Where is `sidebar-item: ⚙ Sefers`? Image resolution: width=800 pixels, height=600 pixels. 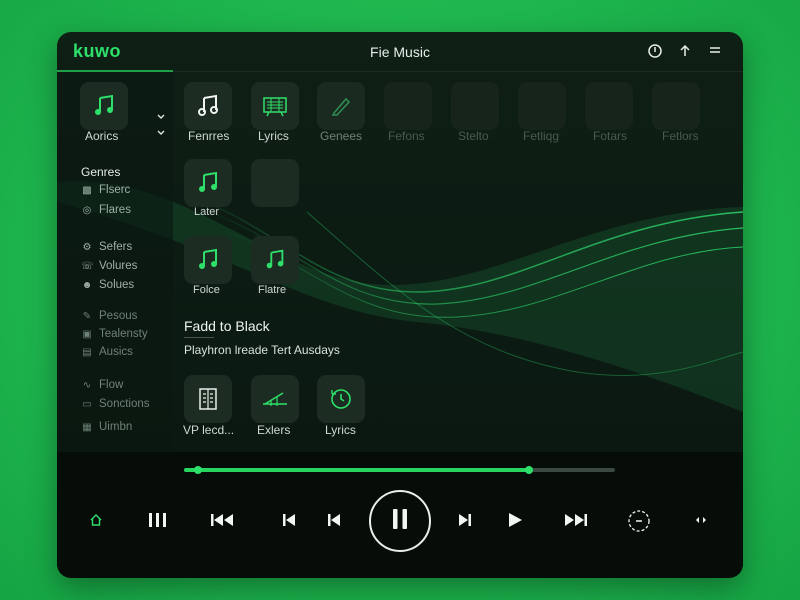 sidebar-item: ⚙ Sefers is located at coordinates (107, 247).